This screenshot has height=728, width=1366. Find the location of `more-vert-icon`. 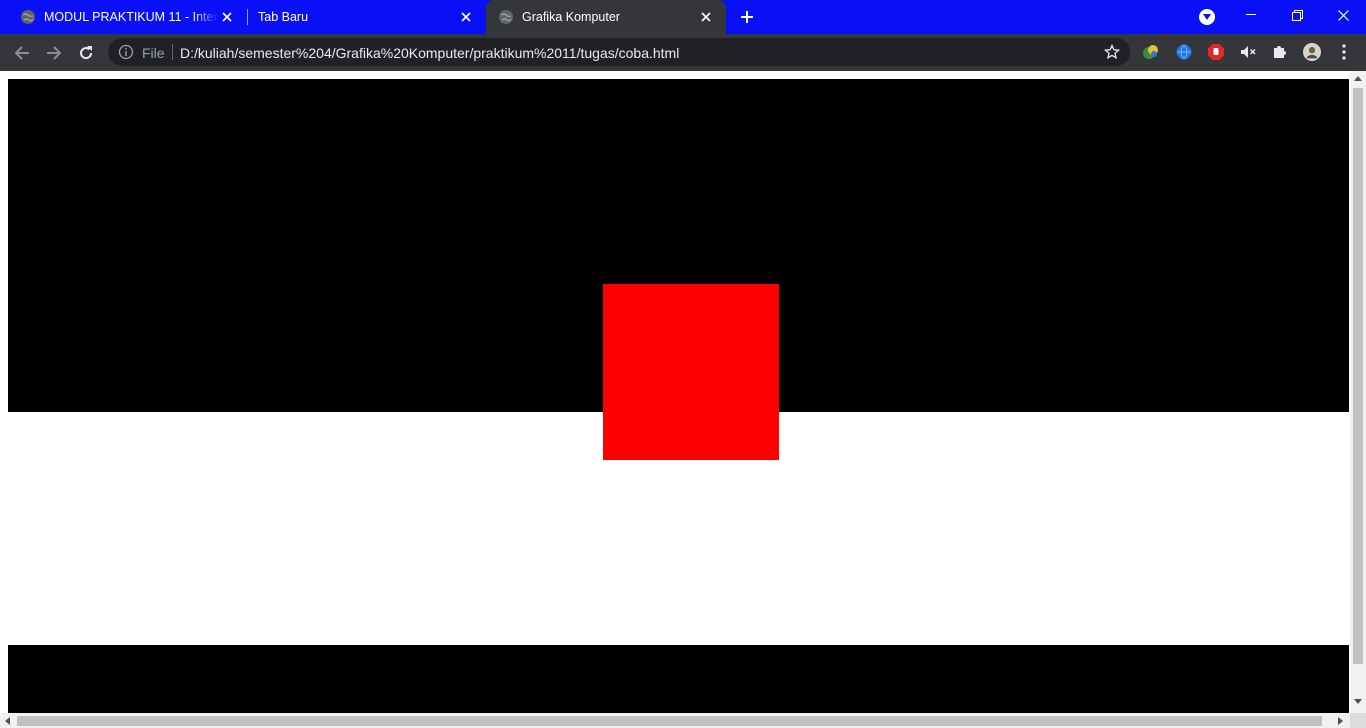

more-vert-icon is located at coordinates (1344, 52).